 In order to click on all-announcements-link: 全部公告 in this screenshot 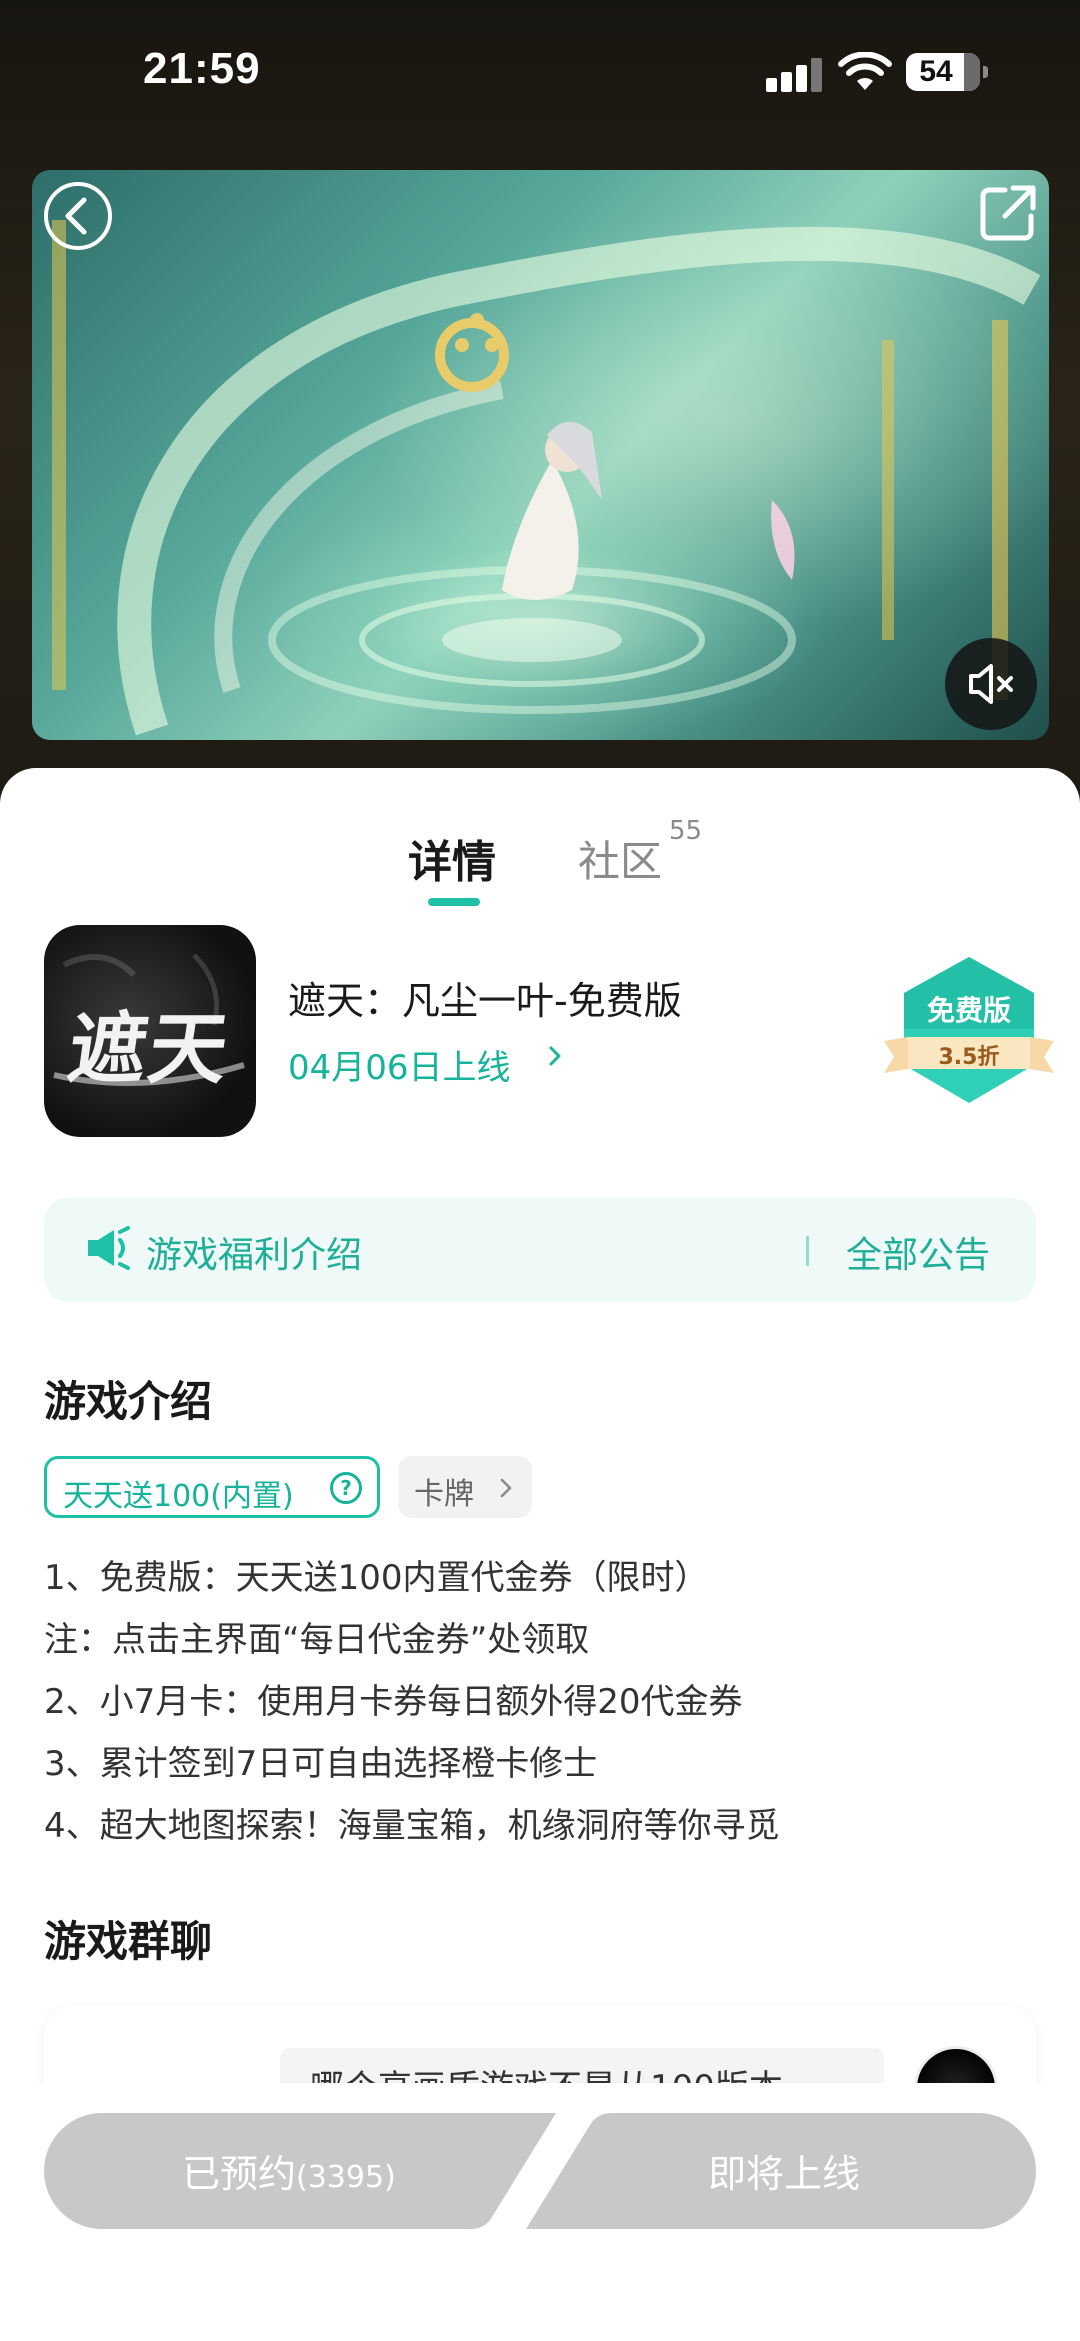, I will do `click(918, 1252)`.